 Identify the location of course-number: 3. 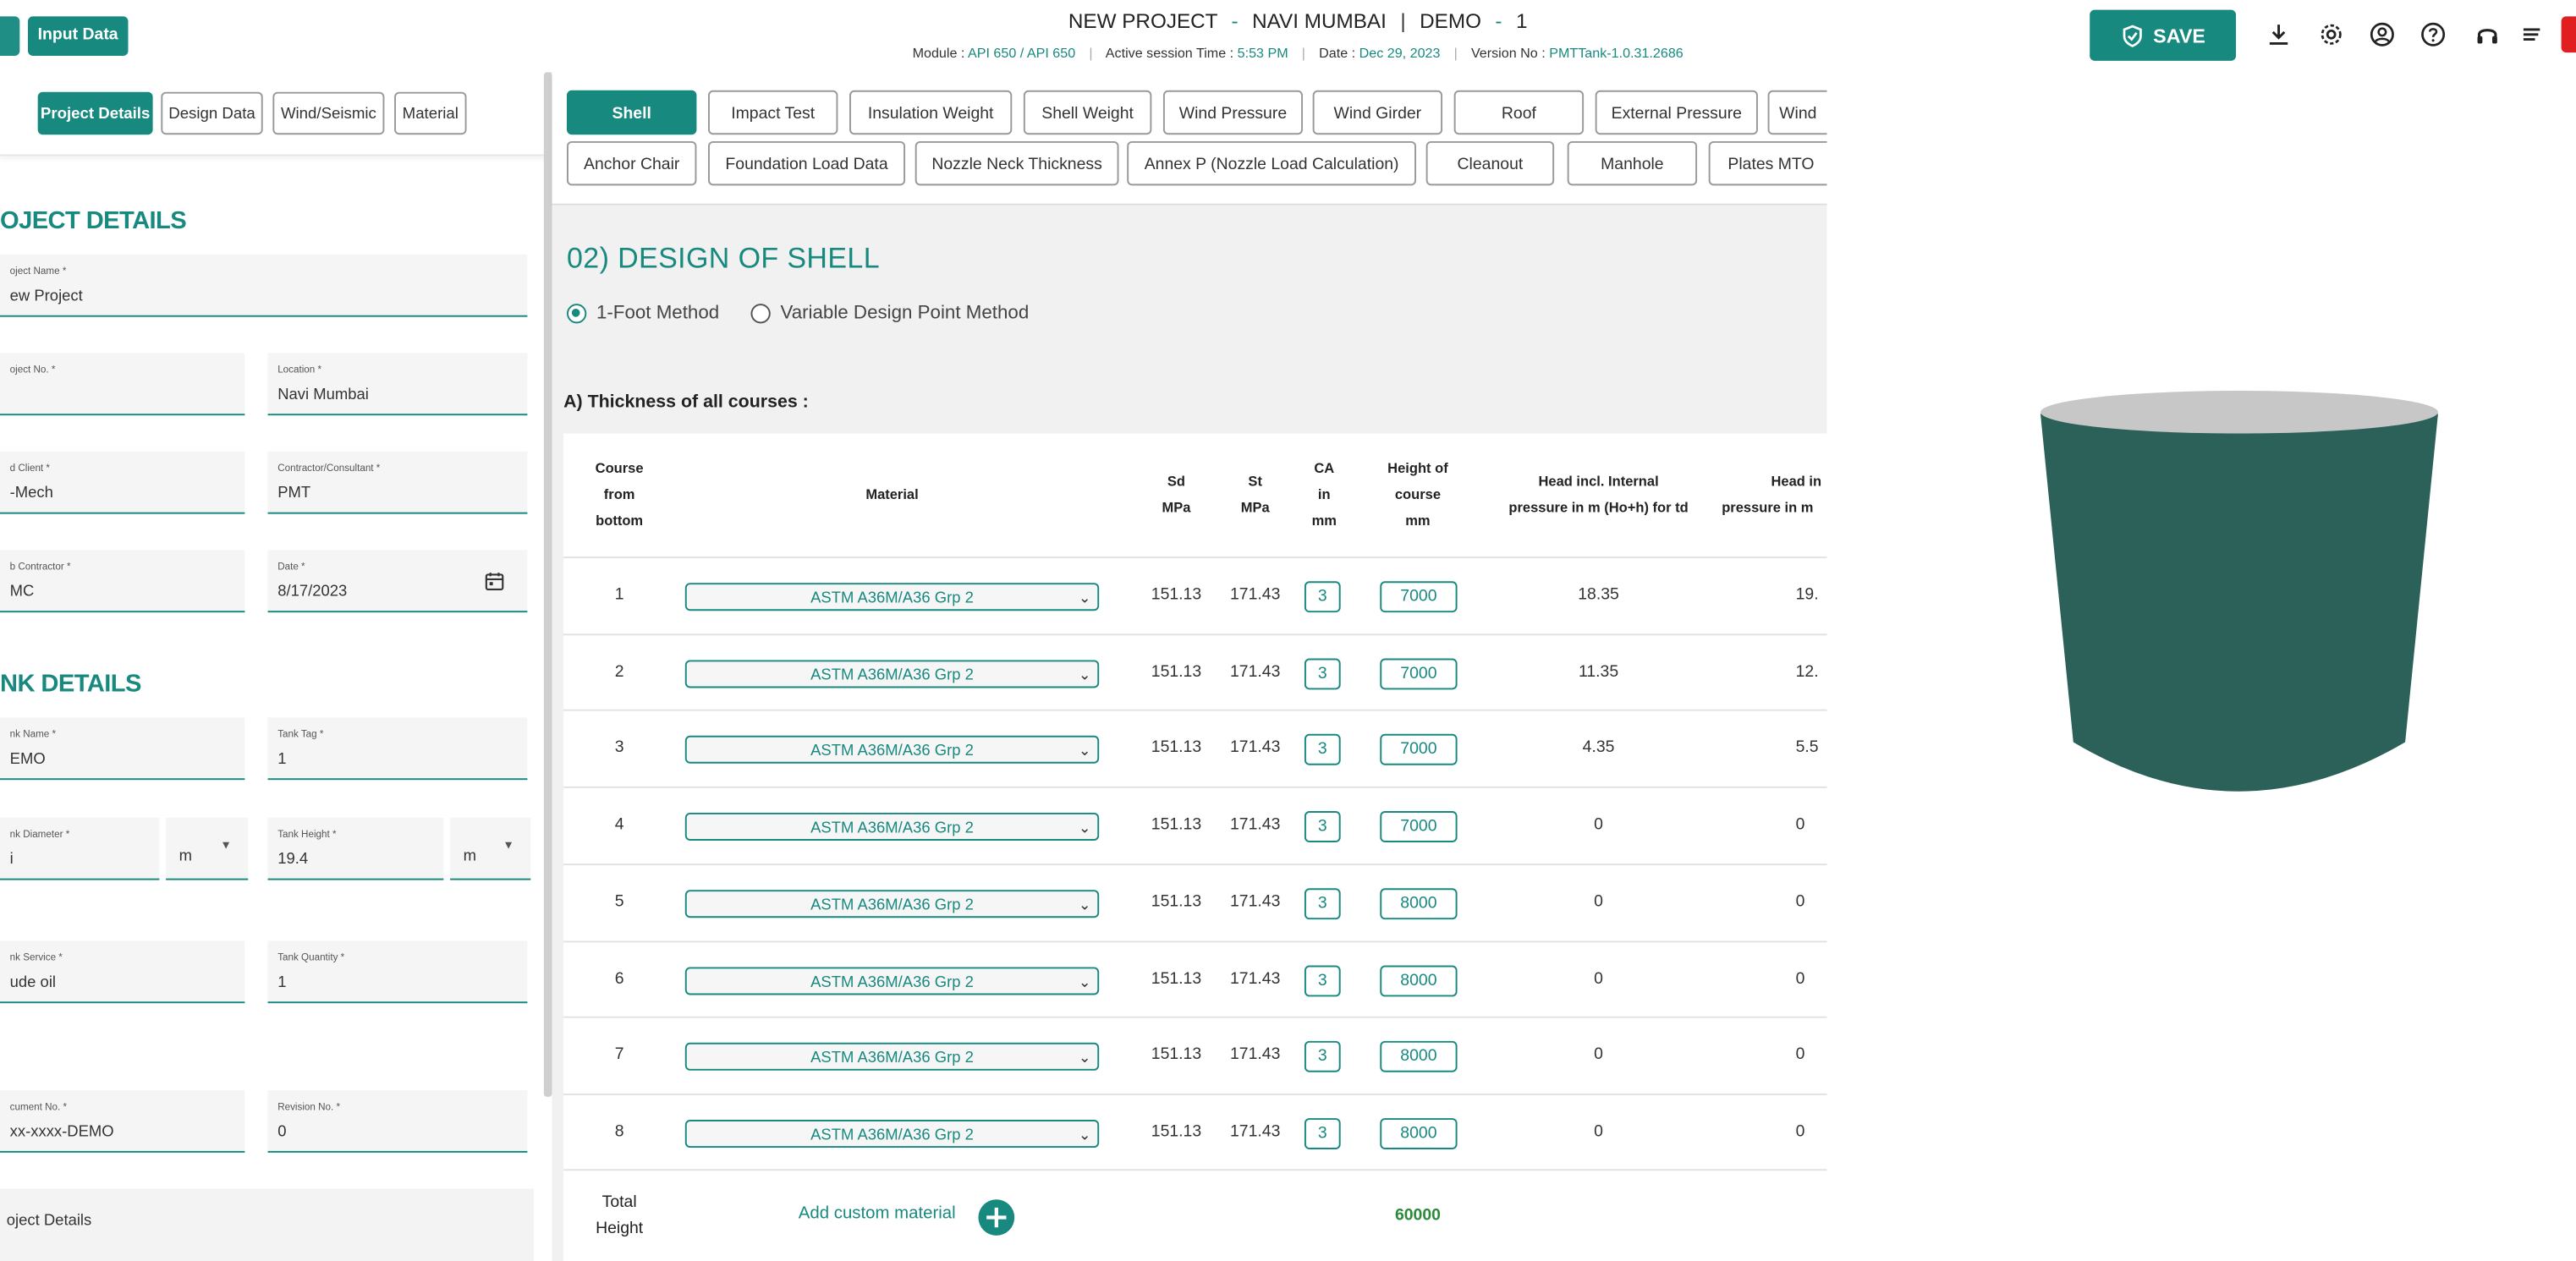
(619, 748).